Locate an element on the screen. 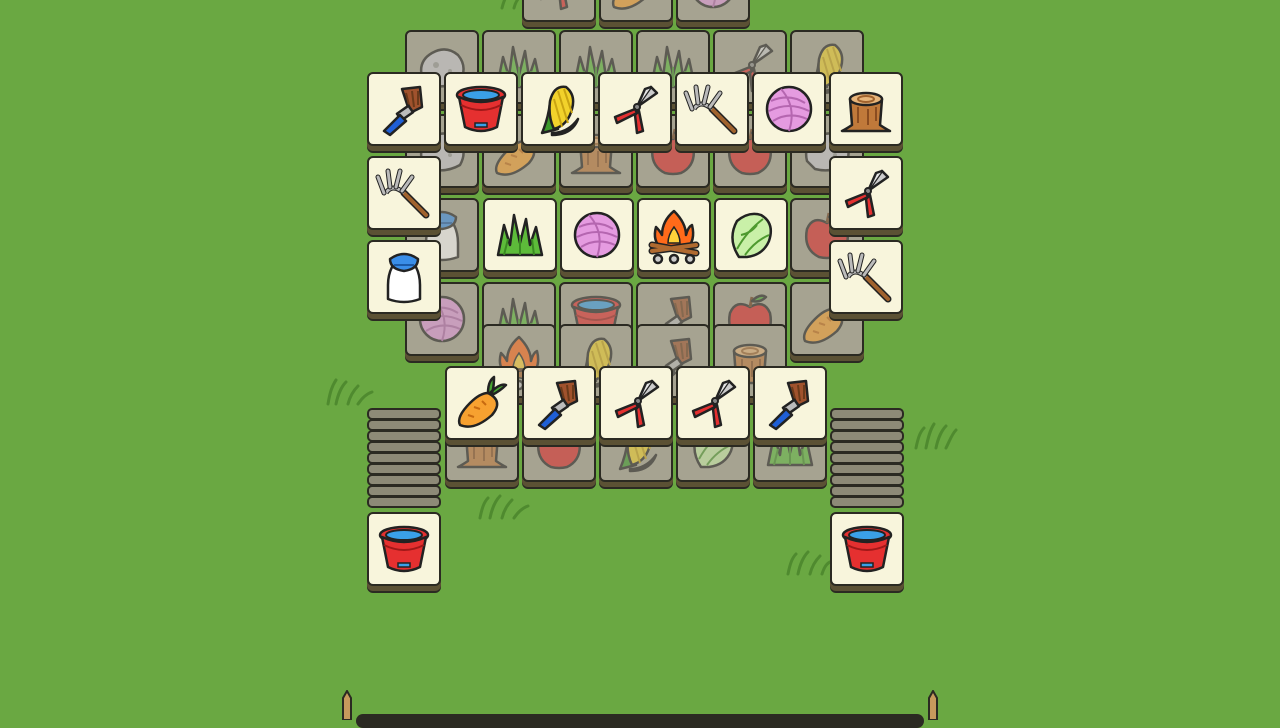 Image resolution: width=1280 pixels, height=728 pixels. grass-icon is located at coordinates (520, 235).